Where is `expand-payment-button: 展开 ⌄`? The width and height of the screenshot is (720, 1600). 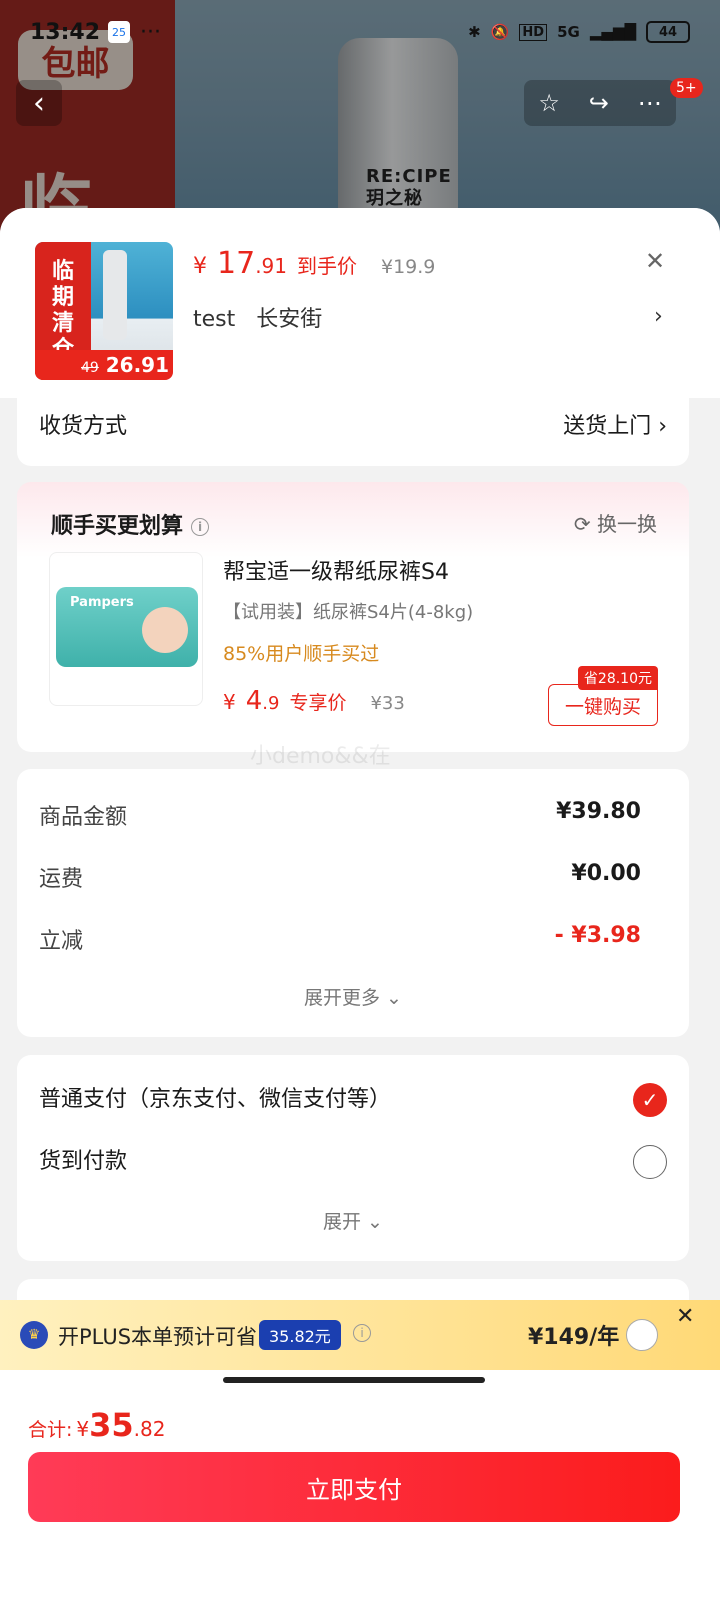
expand-payment-button: 展开 ⌄ is located at coordinates (353, 1220).